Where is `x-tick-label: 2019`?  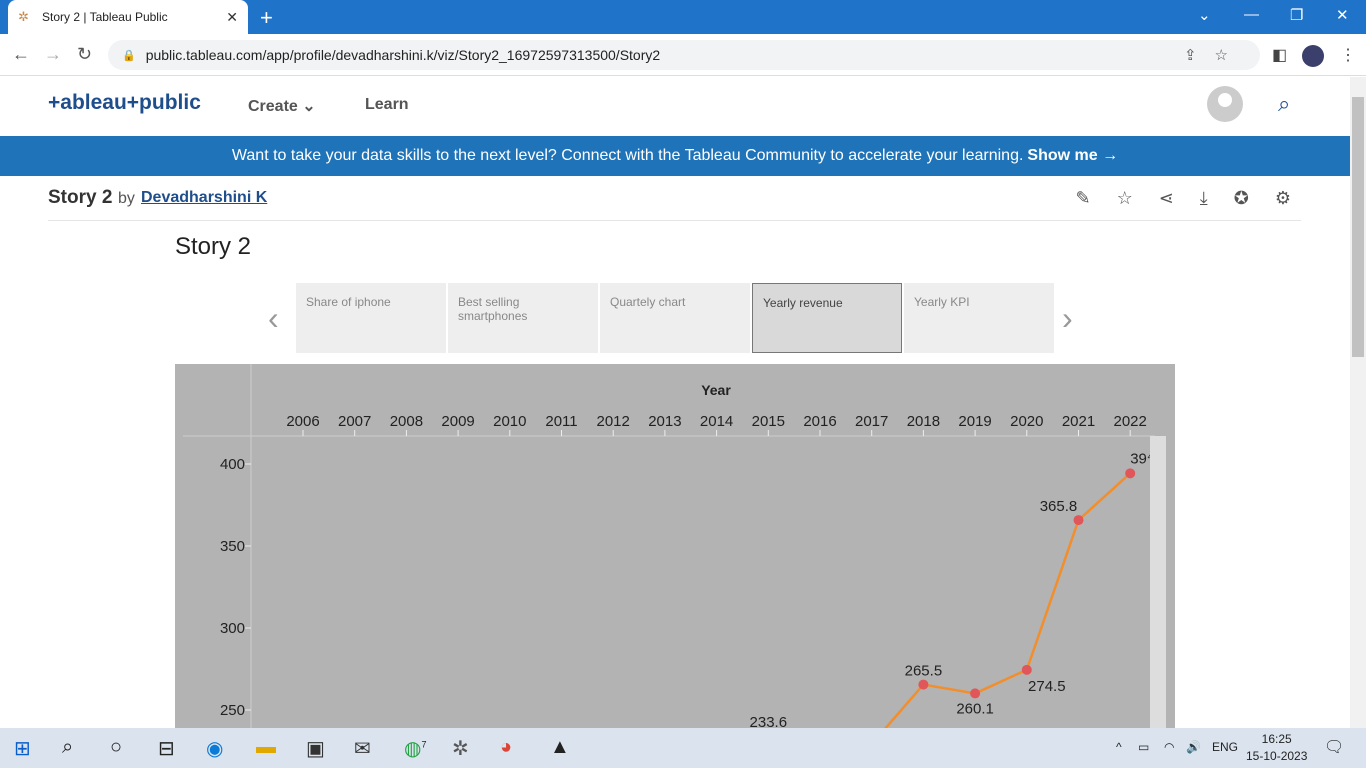
x-tick-label: 2019 is located at coordinates (974, 421).